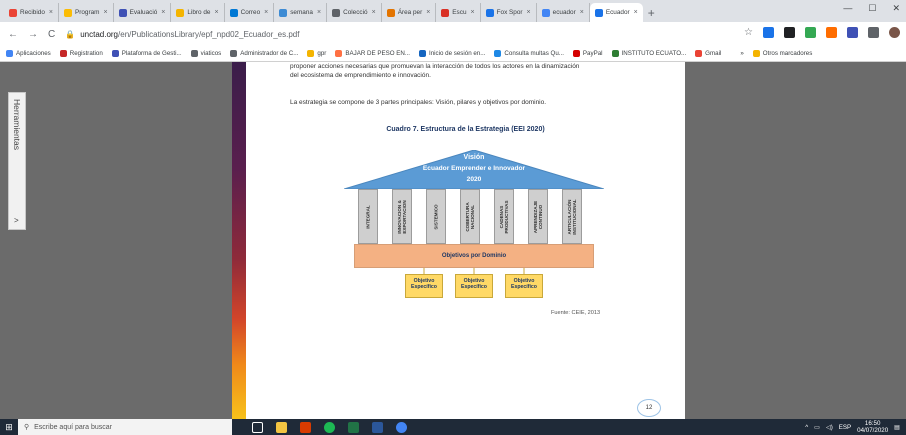 The height and width of the screenshot is (435, 906). Describe the element at coordinates (401, 427) in the screenshot. I see `chrome-icon` at that location.